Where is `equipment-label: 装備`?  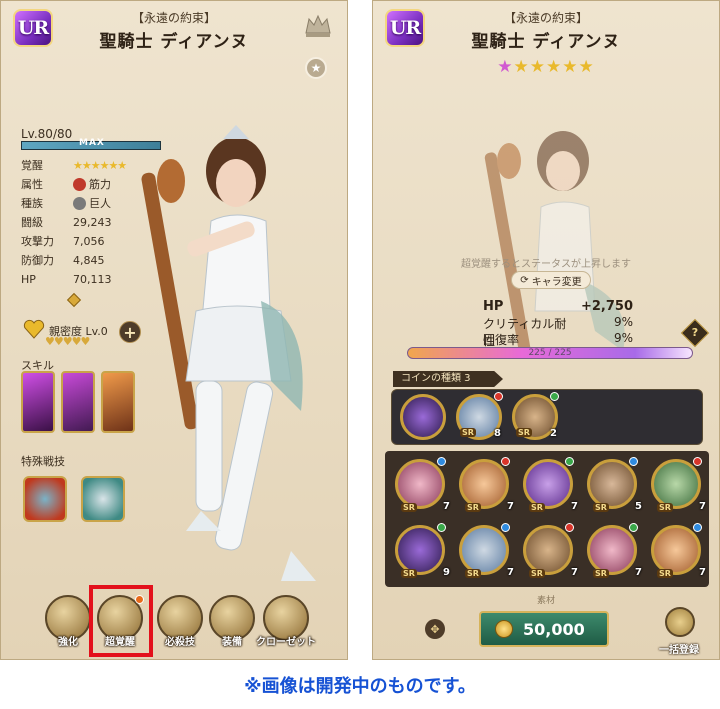 equipment-label: 装備 is located at coordinates (232, 642).